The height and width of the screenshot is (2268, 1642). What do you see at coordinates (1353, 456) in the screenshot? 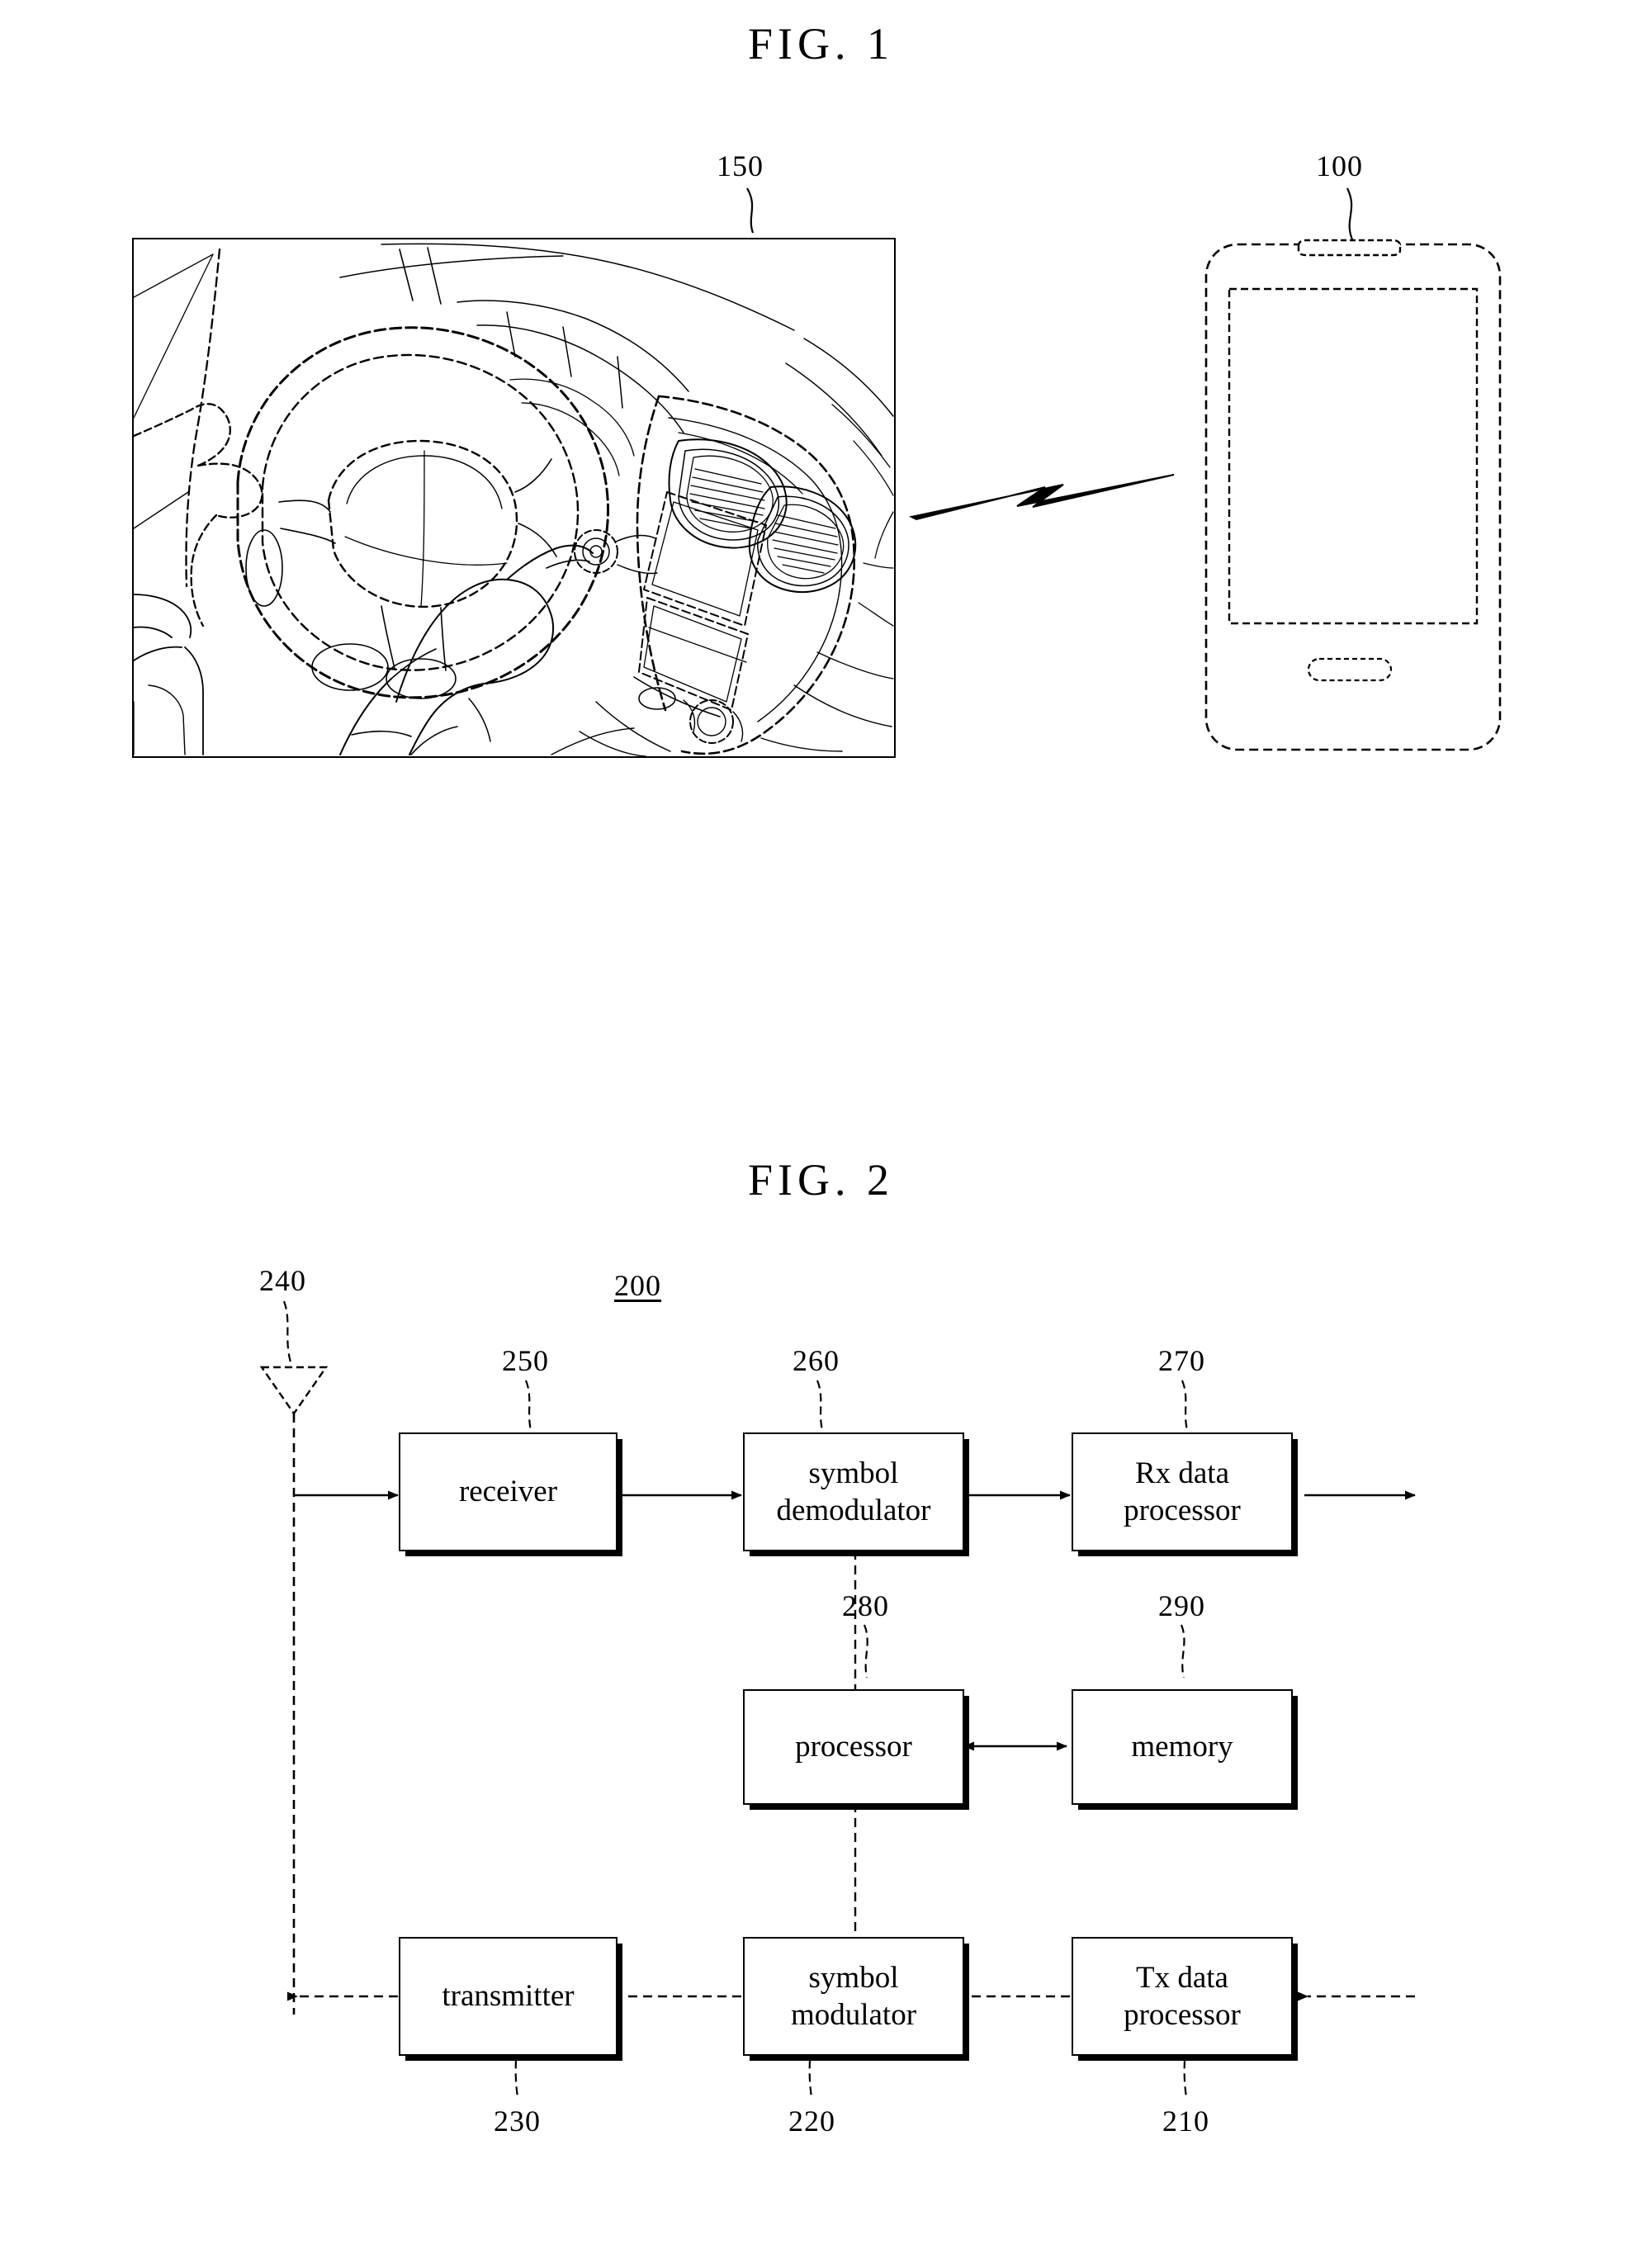
I see `phone-screen` at bounding box center [1353, 456].